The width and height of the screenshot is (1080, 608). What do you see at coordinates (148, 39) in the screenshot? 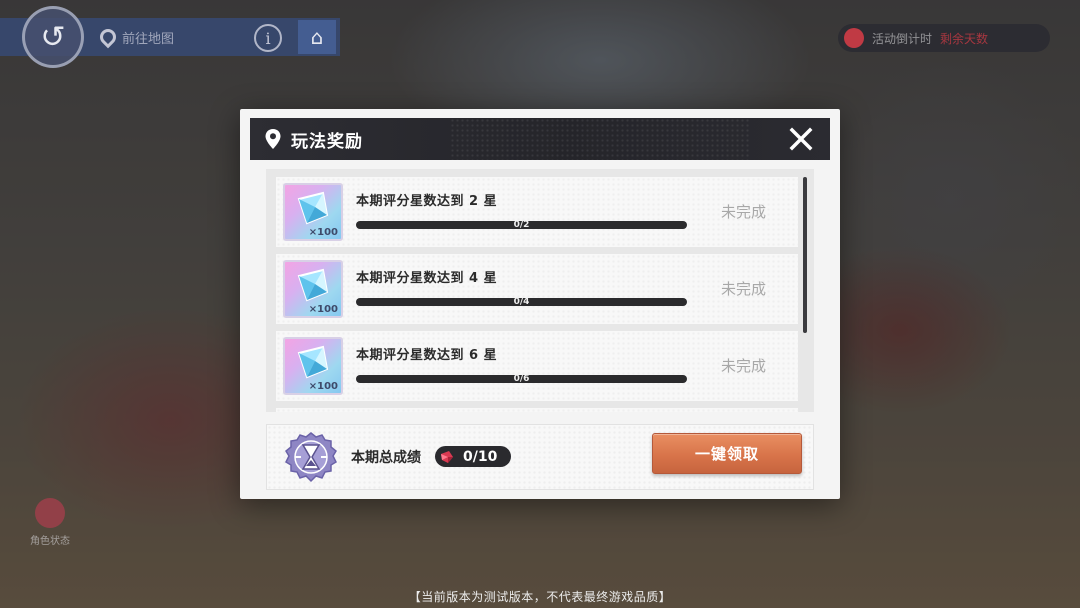
I see `map-location-label: 前往地图` at bounding box center [148, 39].